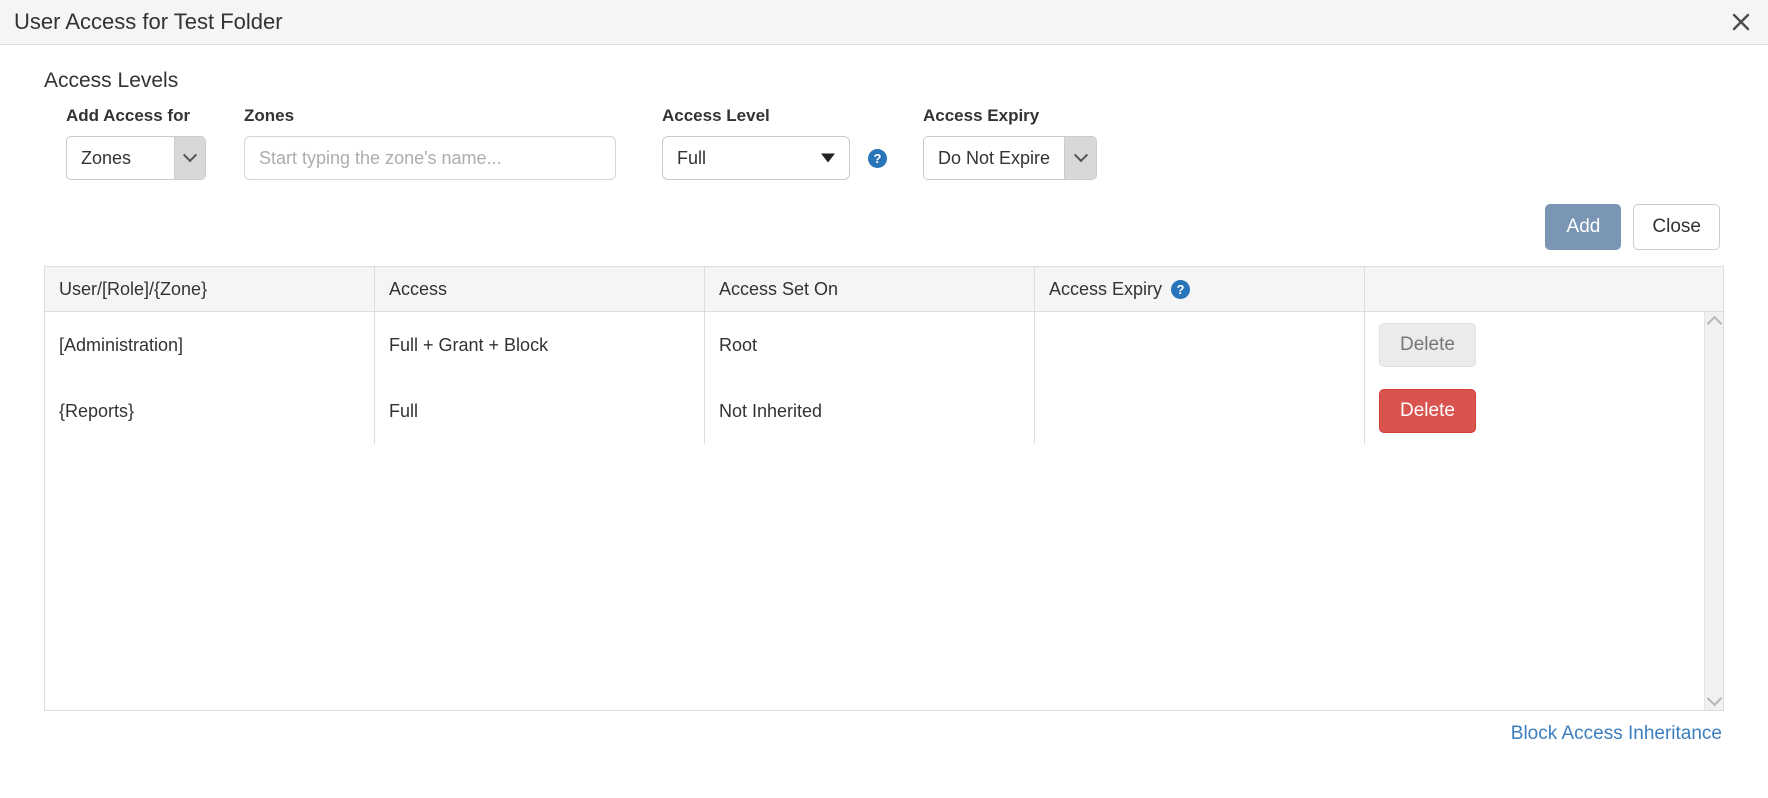  Describe the element at coordinates (994, 157) in the screenshot. I see `access-expiry-value: Do Not Expire` at that location.